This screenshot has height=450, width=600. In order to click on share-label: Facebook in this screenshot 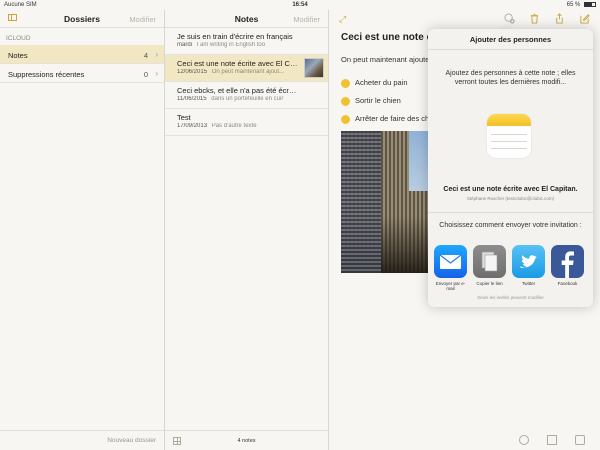, I will do `click(567, 283)`.